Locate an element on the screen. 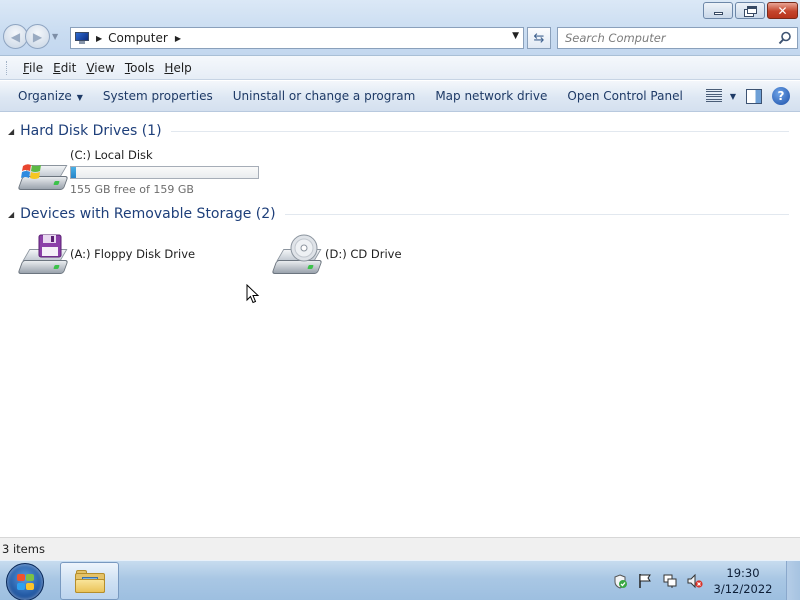  taskbar: 19:30 3/12/2022 is located at coordinates (400, 580).